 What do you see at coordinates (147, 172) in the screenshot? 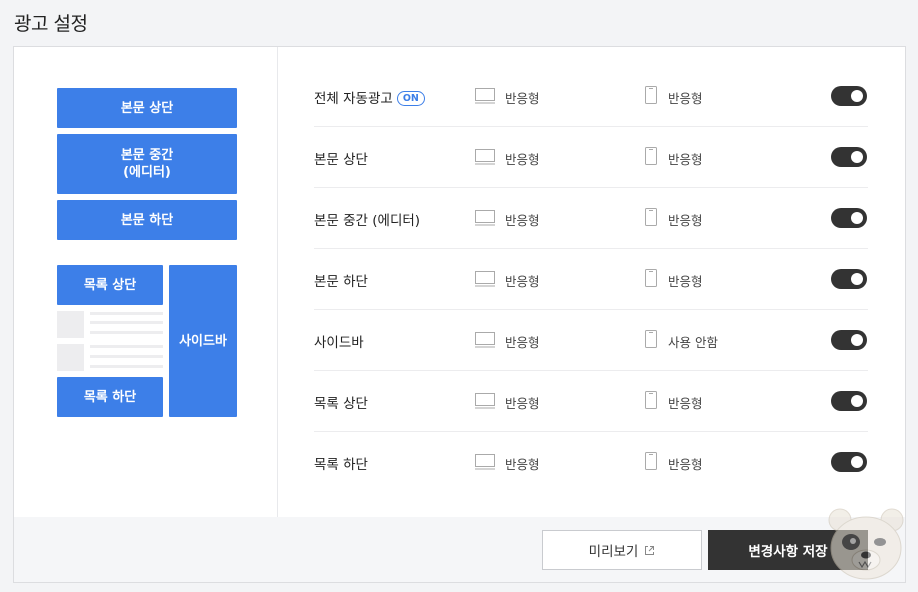
I see `preview-body-middle-label-2: (에디터)` at bounding box center [147, 172].